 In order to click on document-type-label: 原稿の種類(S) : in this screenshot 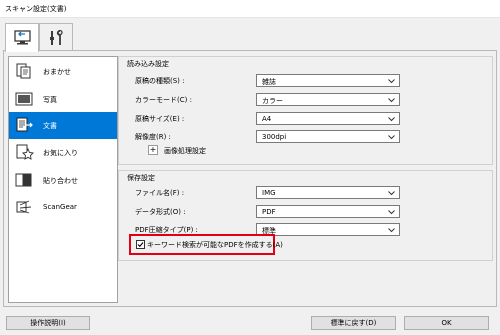, I will do `click(160, 81)`.